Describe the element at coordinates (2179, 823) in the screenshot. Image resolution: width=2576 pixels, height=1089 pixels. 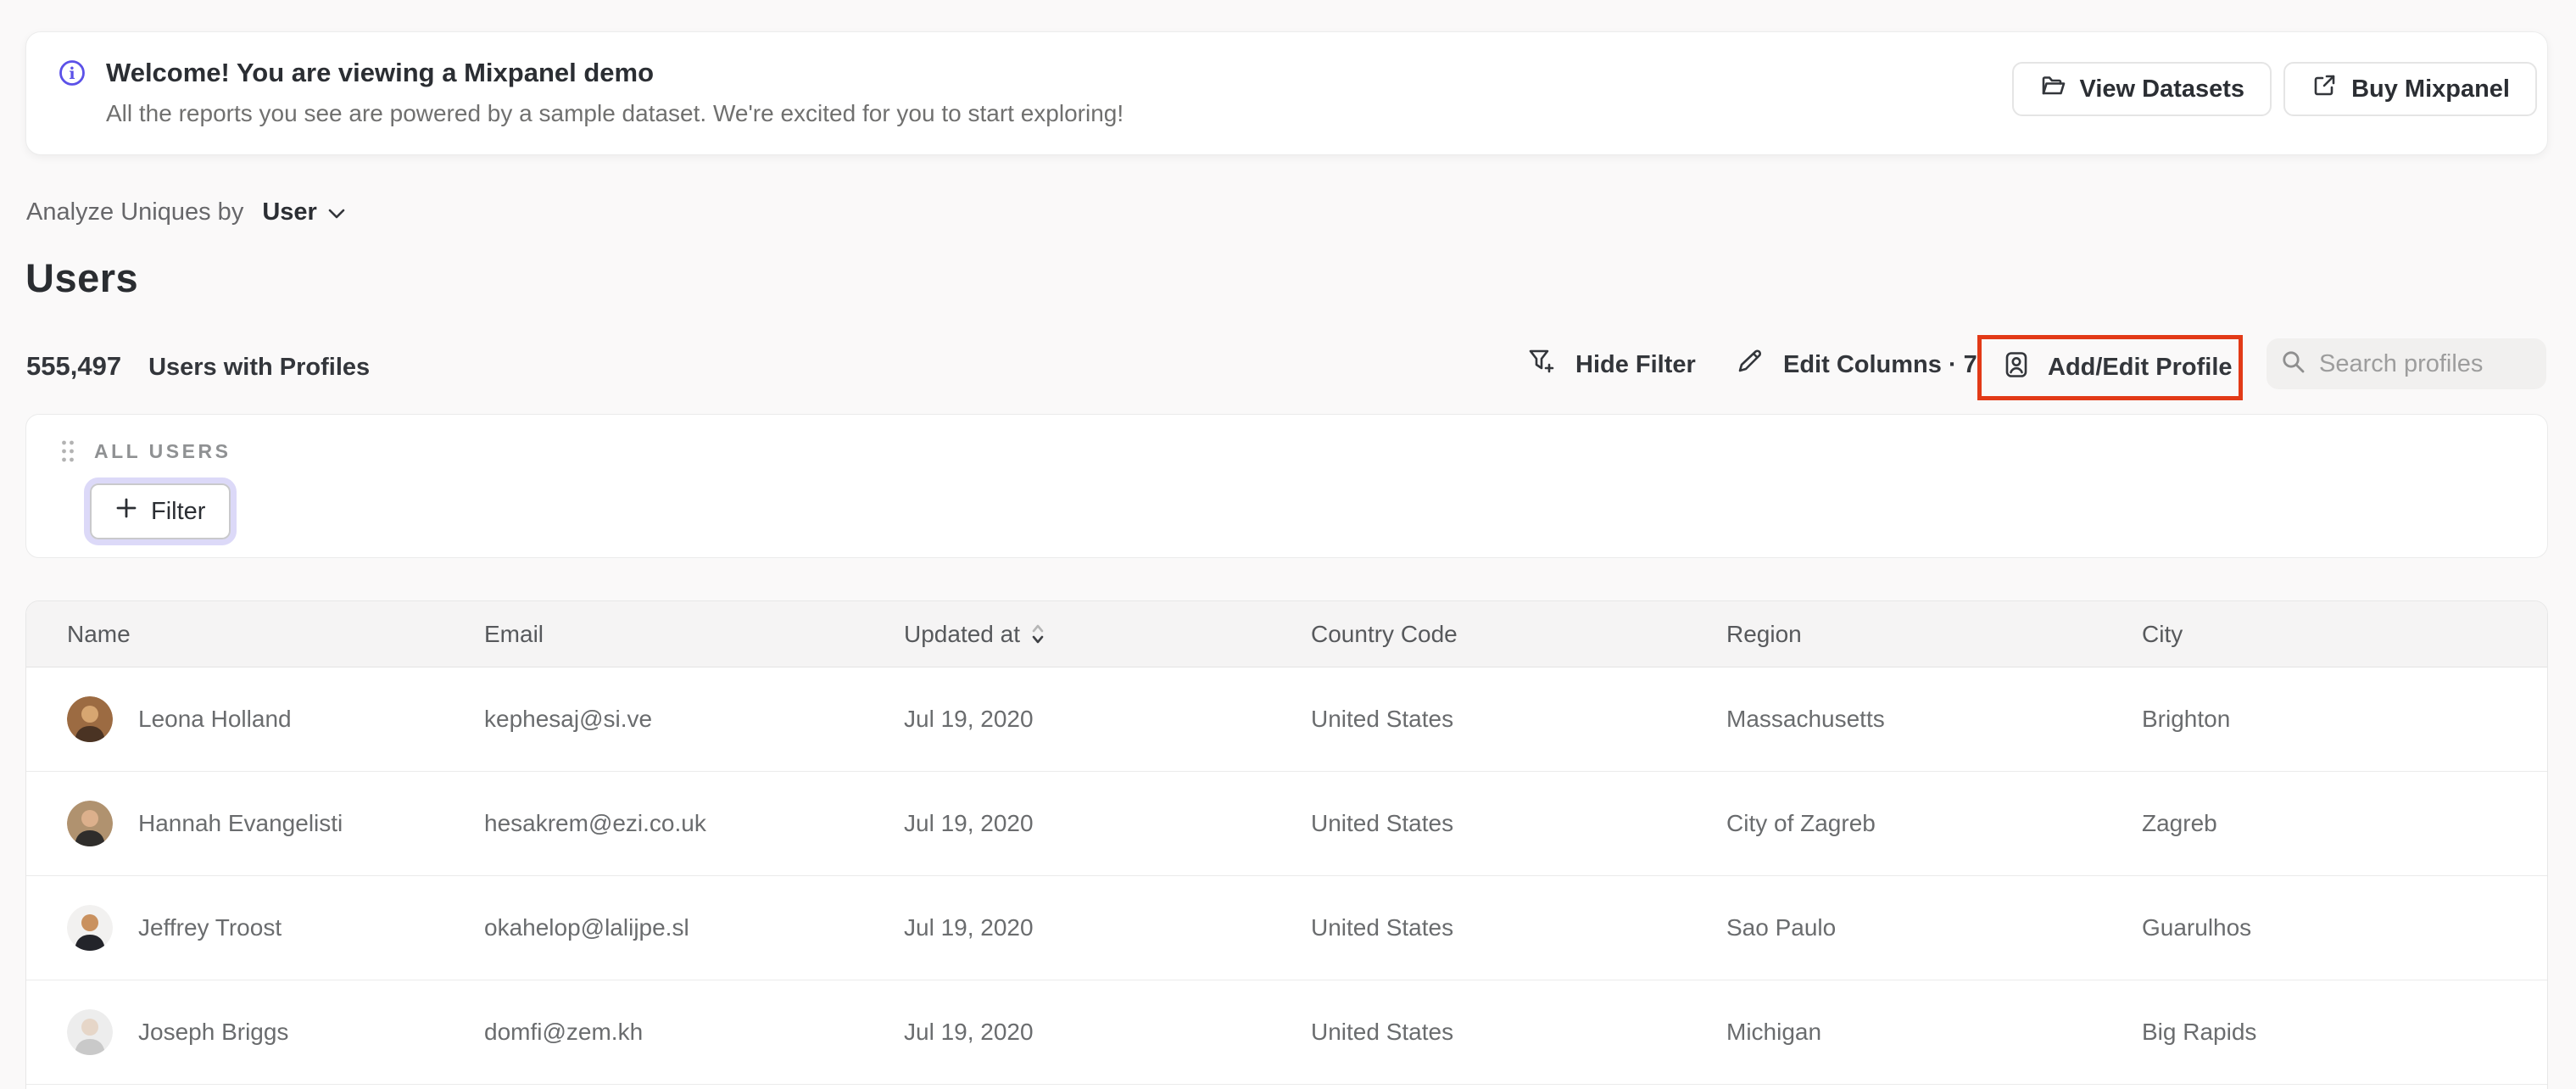
I see `user-city: Zagreb` at that location.